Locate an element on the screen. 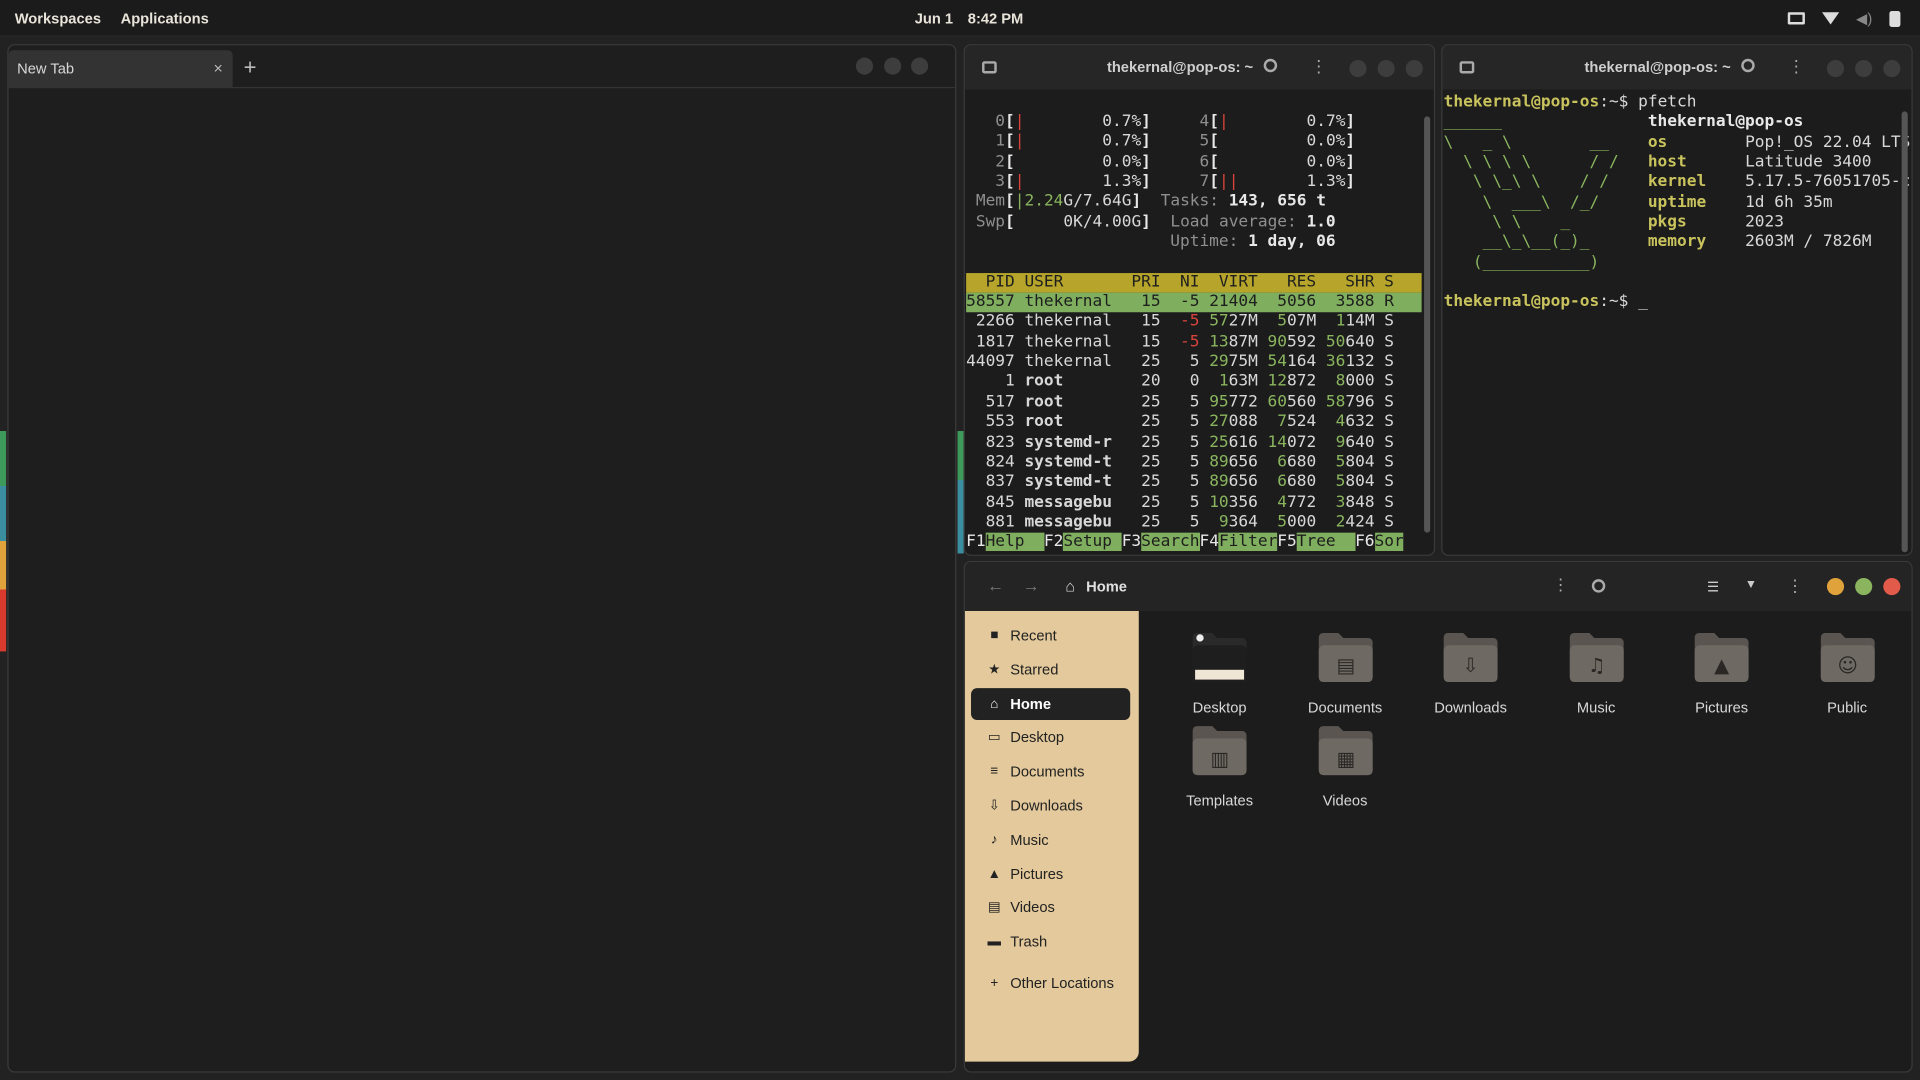  clock: Jun 1 8:42 PM is located at coordinates (969, 18).